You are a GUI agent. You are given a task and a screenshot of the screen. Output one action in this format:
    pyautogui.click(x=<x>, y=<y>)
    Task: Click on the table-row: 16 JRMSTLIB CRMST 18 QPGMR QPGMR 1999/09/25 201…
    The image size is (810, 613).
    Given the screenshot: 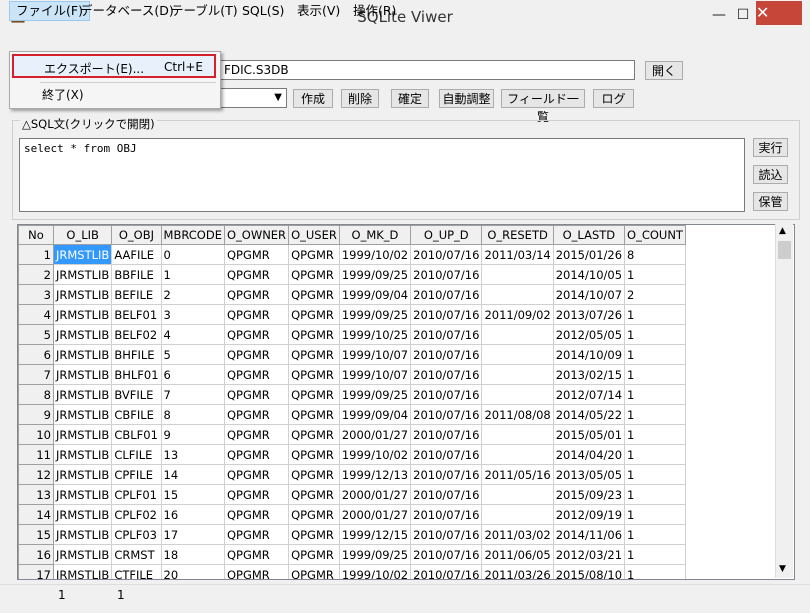 What is the action you would take?
    pyautogui.click(x=352, y=554)
    